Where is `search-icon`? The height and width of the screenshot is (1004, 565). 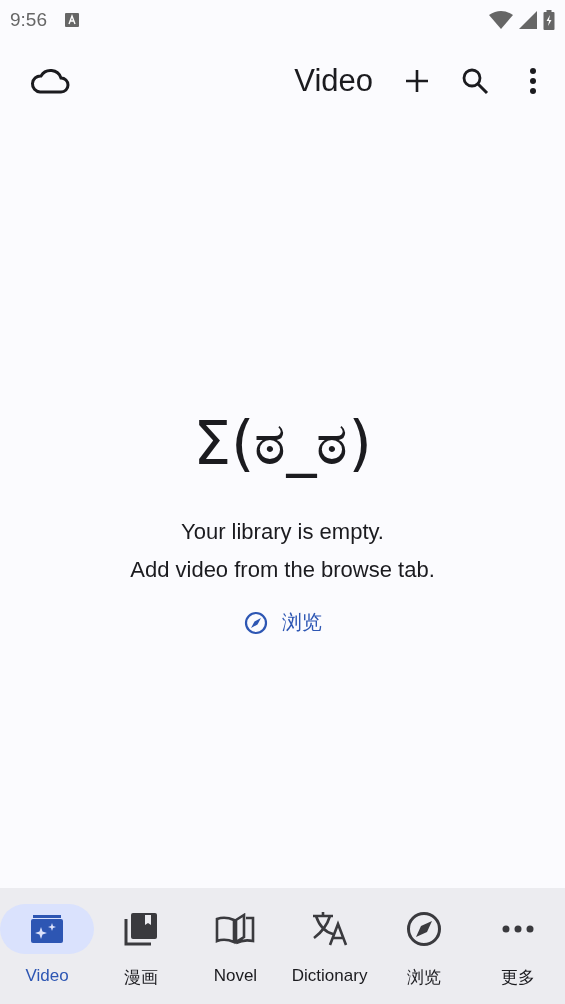
search-icon is located at coordinates (475, 81).